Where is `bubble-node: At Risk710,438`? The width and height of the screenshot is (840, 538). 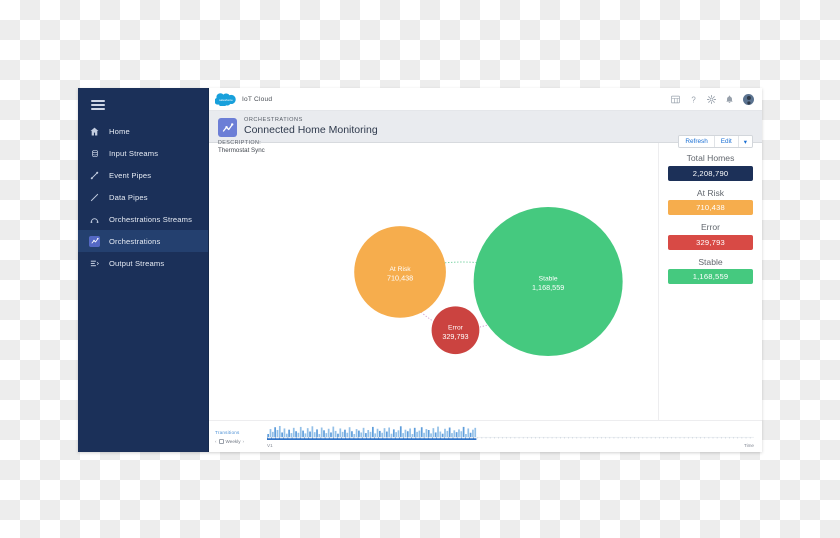
bubble-node: At Risk710,438 is located at coordinates (400, 272).